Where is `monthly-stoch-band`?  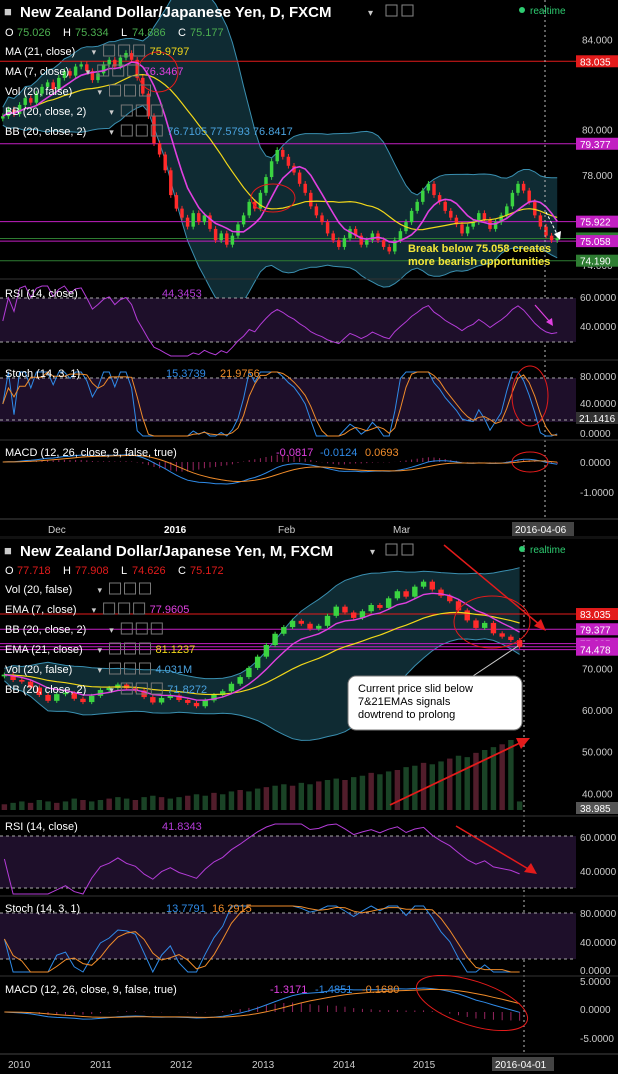 monthly-stoch-band is located at coordinates (288, 936).